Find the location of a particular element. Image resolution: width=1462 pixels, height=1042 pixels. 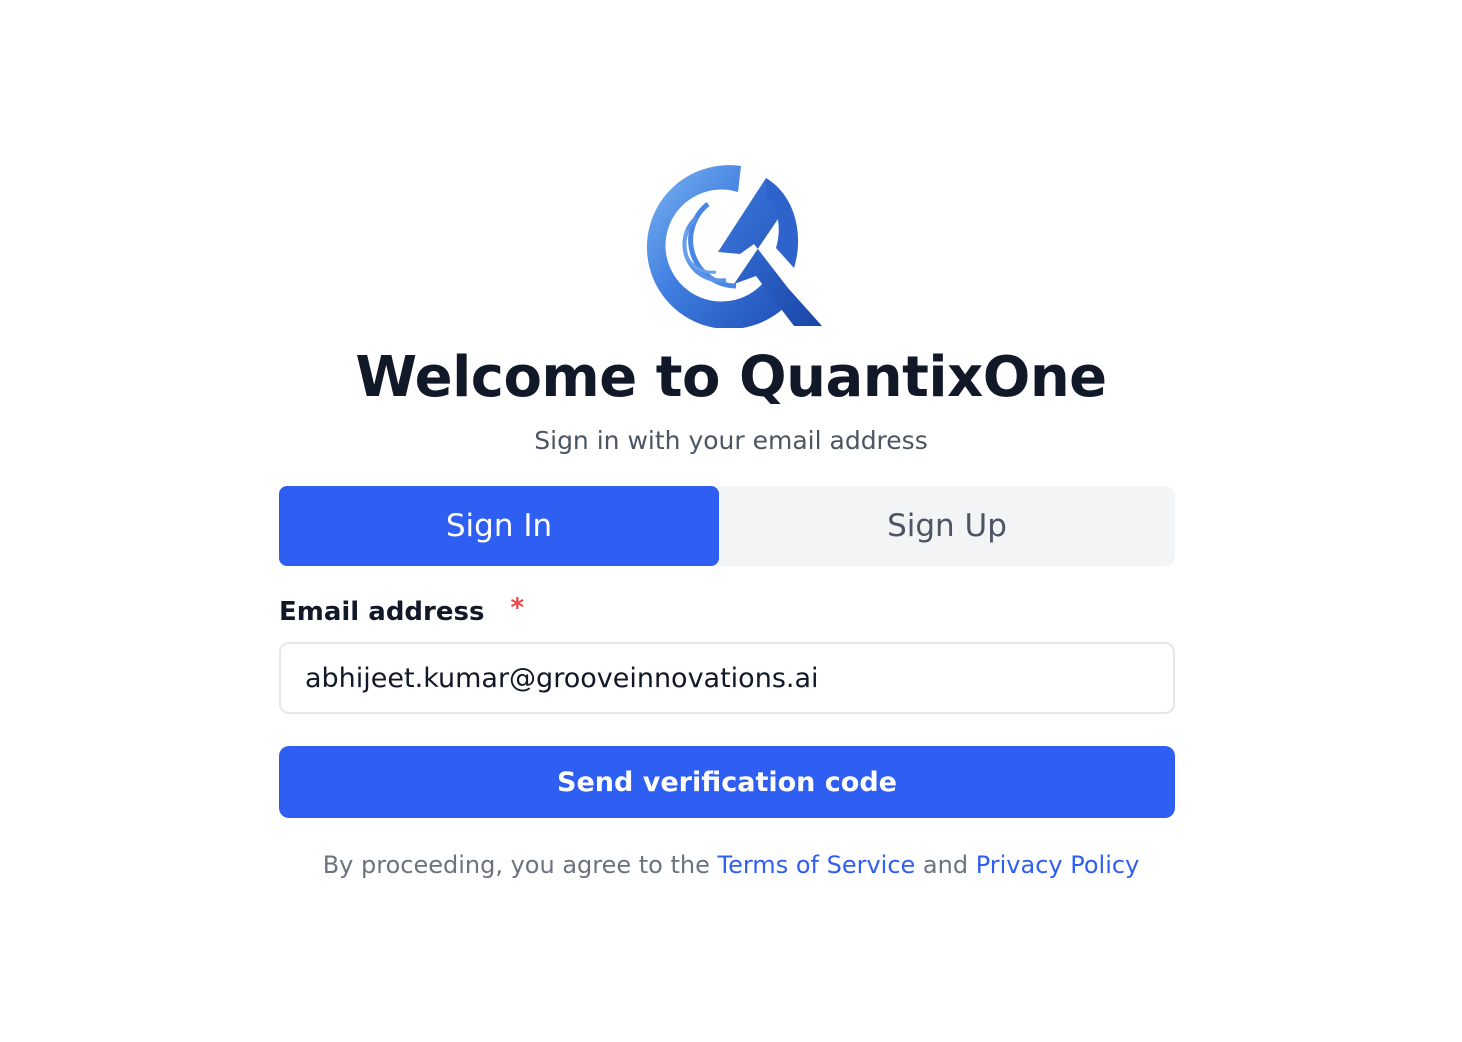

quantixone-logo-icon is located at coordinates (734, 246).